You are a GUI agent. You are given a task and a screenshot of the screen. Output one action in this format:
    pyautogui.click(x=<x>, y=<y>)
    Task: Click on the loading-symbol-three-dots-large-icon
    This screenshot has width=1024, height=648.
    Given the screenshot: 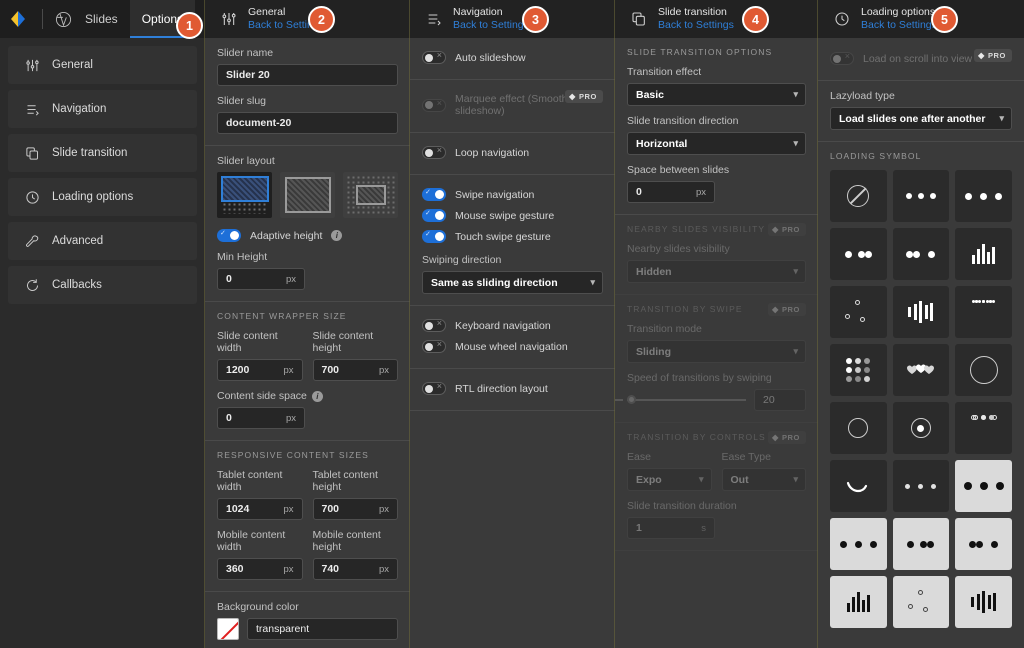 What is the action you would take?
    pyautogui.click(x=983, y=196)
    